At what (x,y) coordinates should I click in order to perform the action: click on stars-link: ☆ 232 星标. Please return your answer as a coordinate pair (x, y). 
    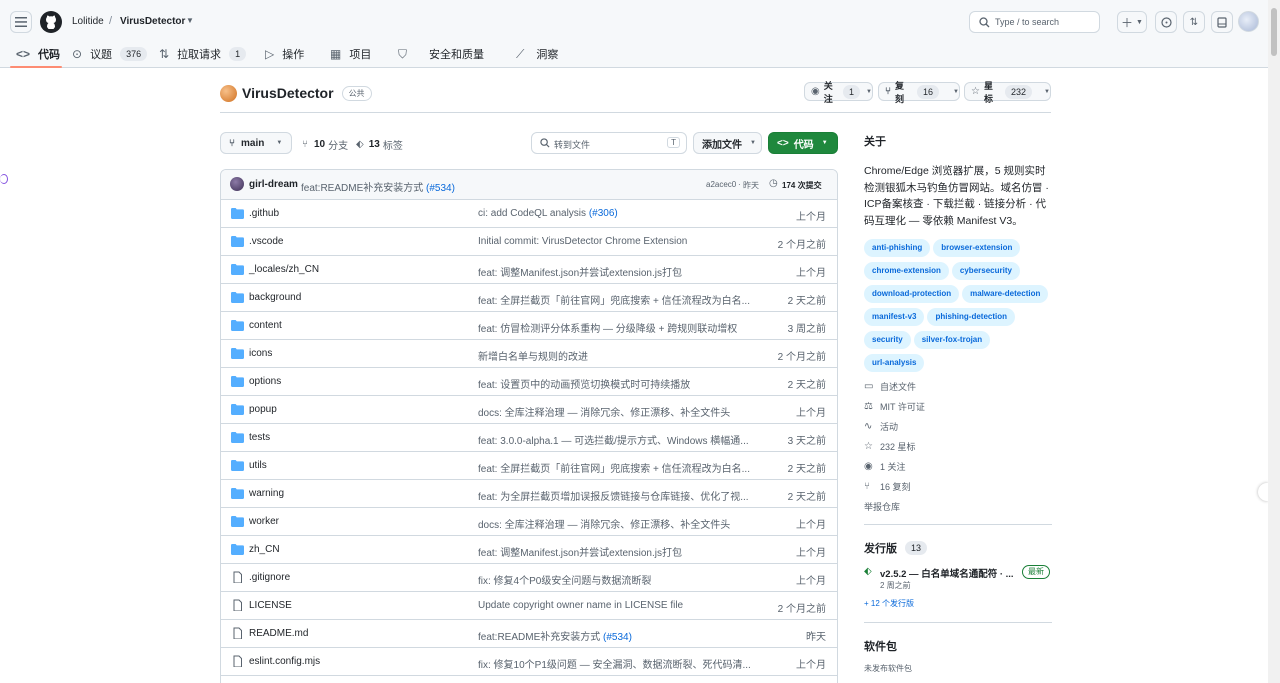
    Looking at the image, I should click on (958, 446).